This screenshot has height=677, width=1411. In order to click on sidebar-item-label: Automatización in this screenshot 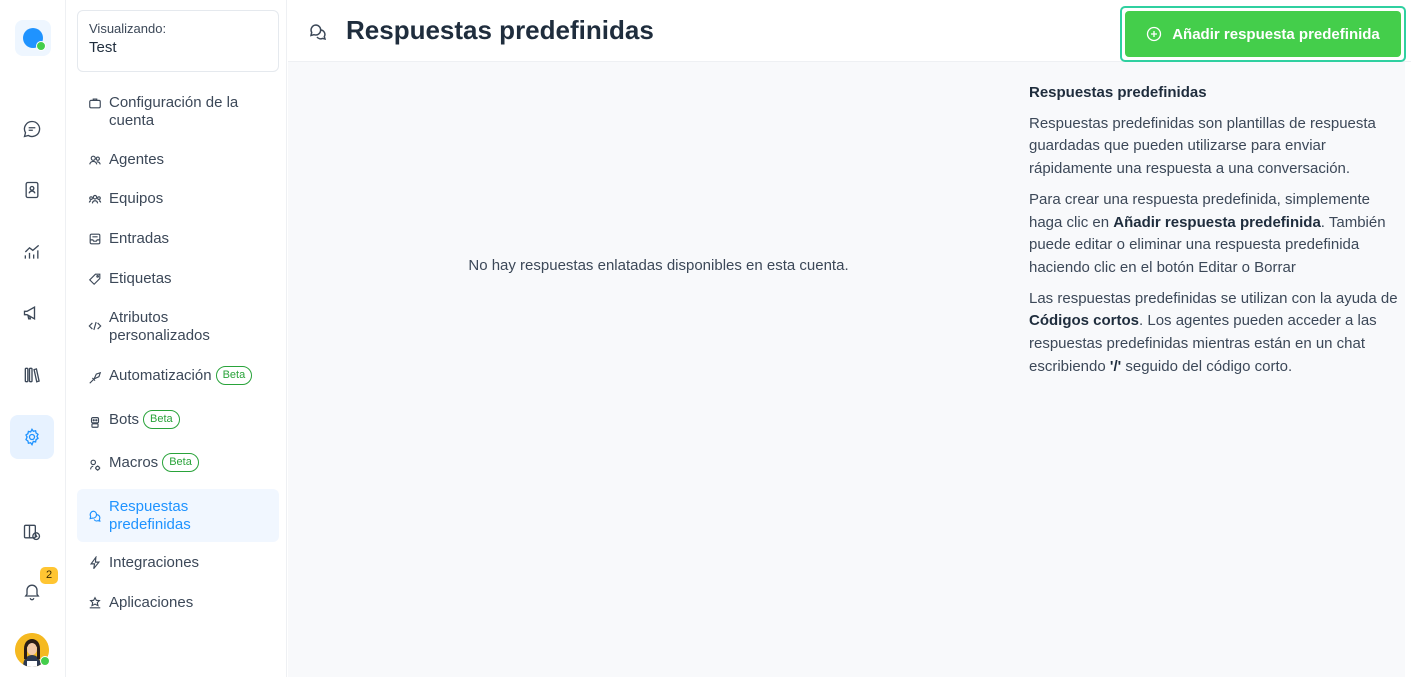, I will do `click(160, 375)`.